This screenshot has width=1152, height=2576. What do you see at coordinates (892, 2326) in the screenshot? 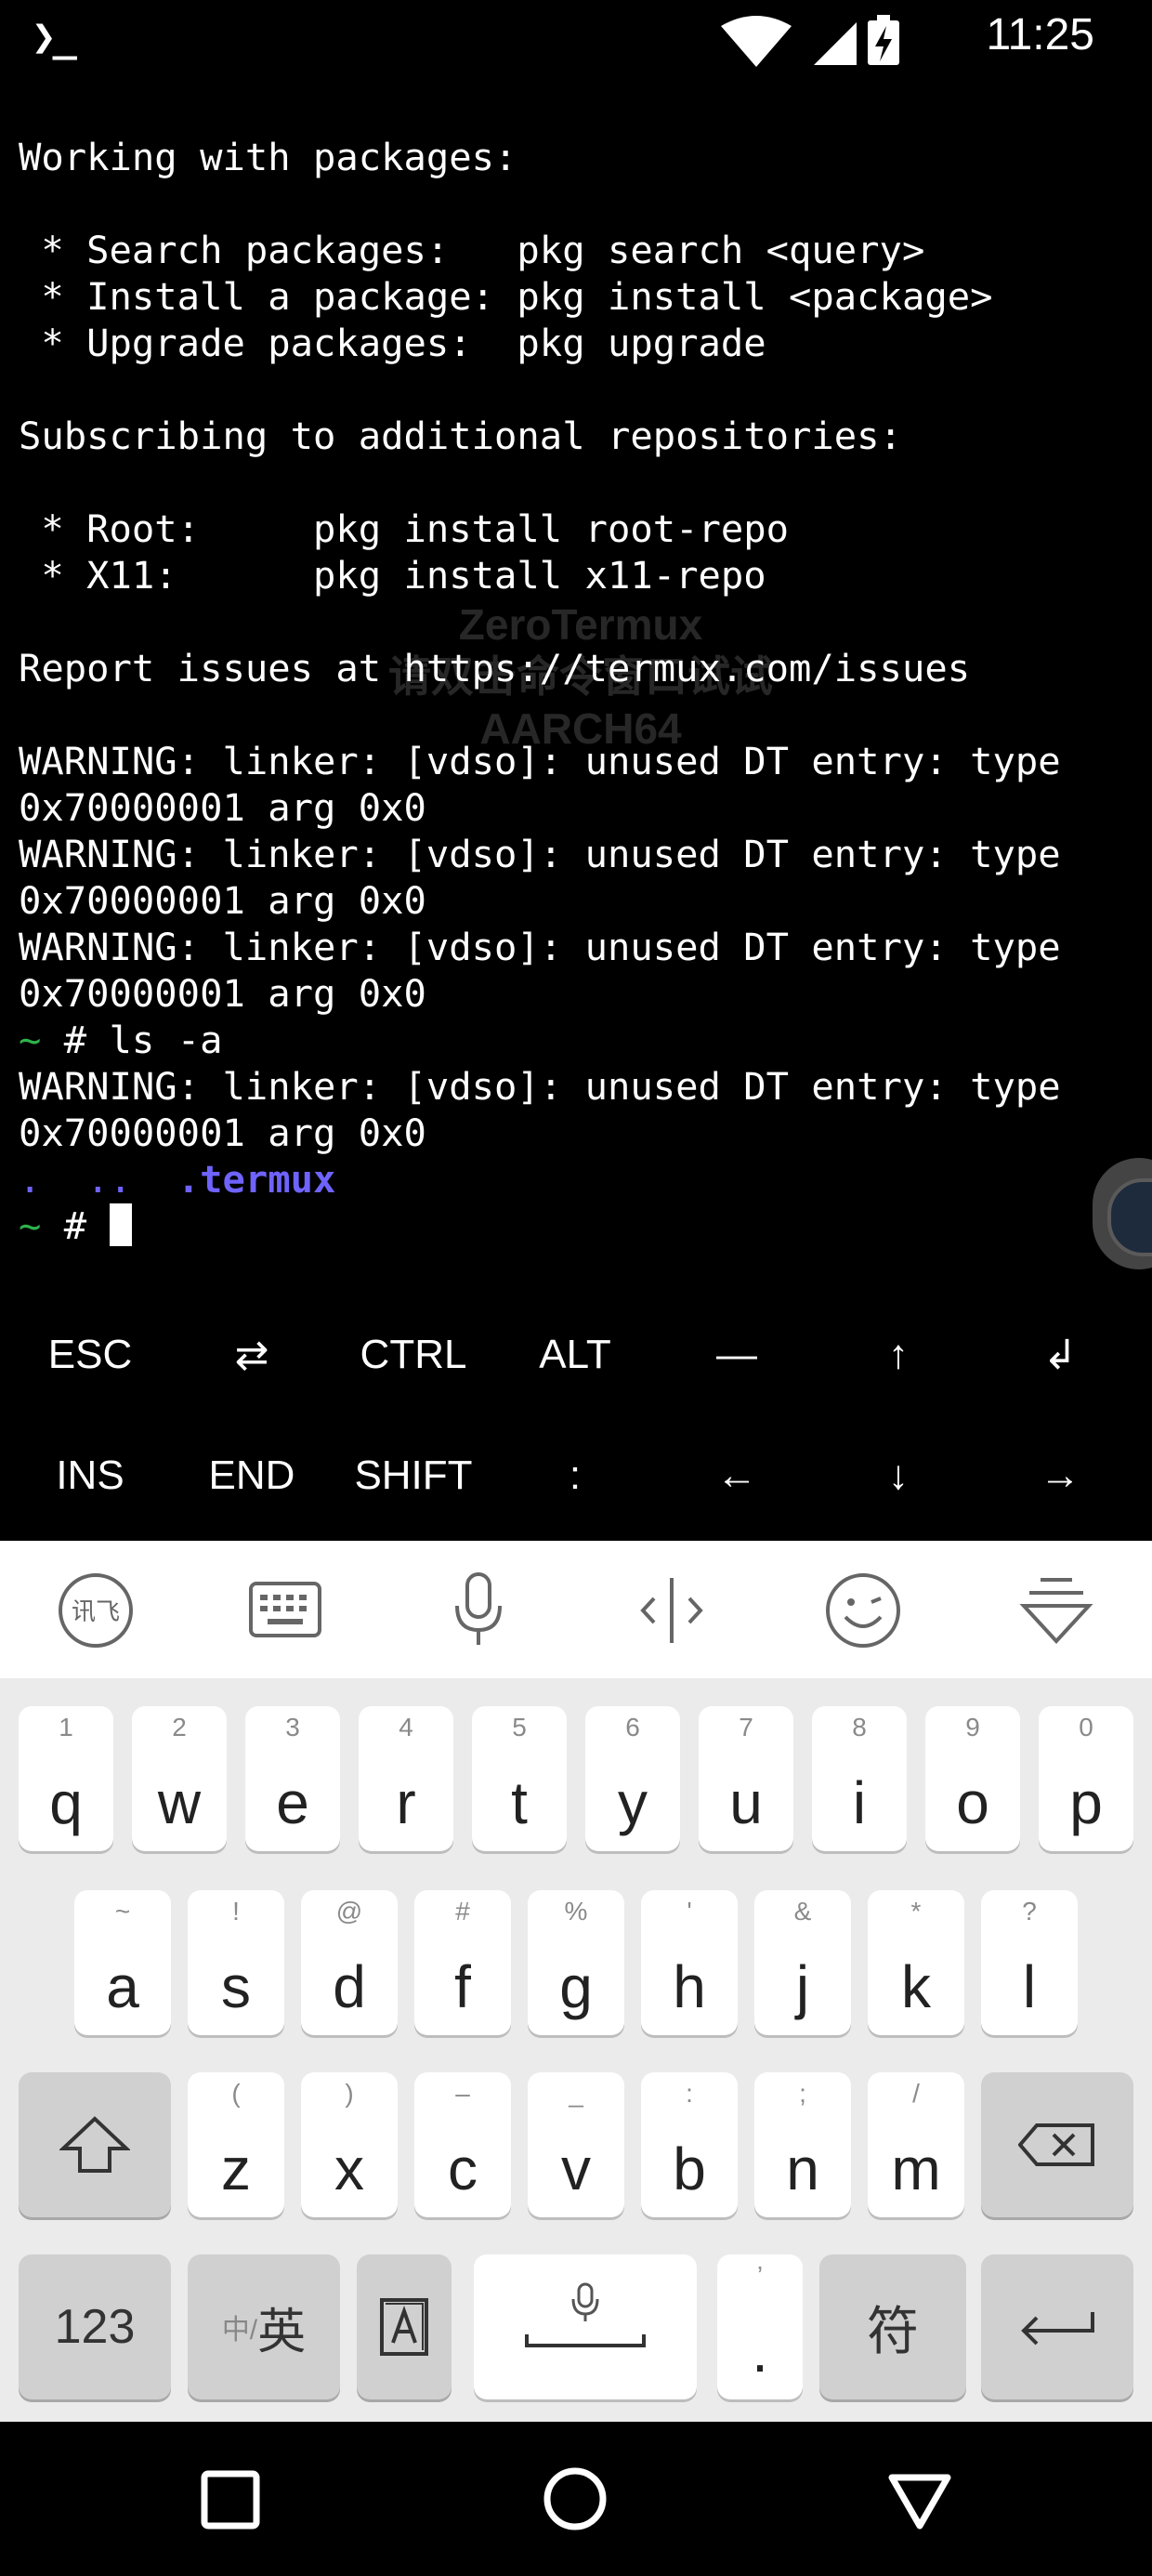
I see `symbols-key: 符` at bounding box center [892, 2326].